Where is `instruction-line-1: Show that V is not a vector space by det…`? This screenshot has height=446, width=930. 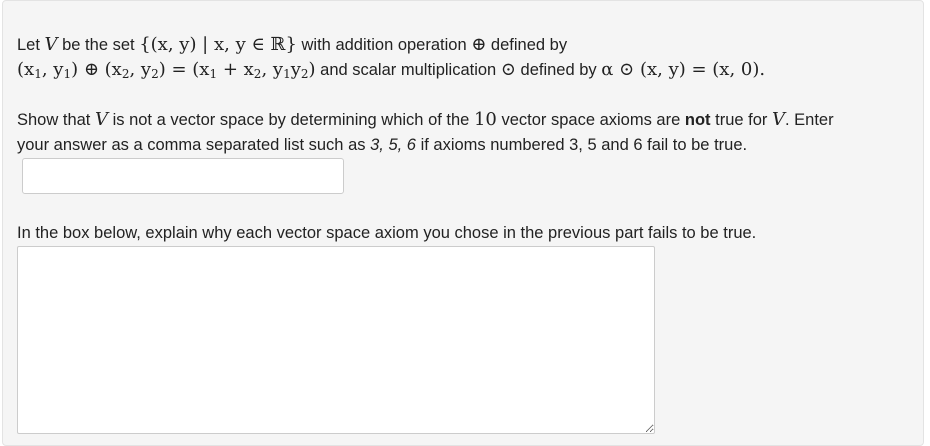 instruction-line-1: Show that V is not a vector space by det… is located at coordinates (425, 119).